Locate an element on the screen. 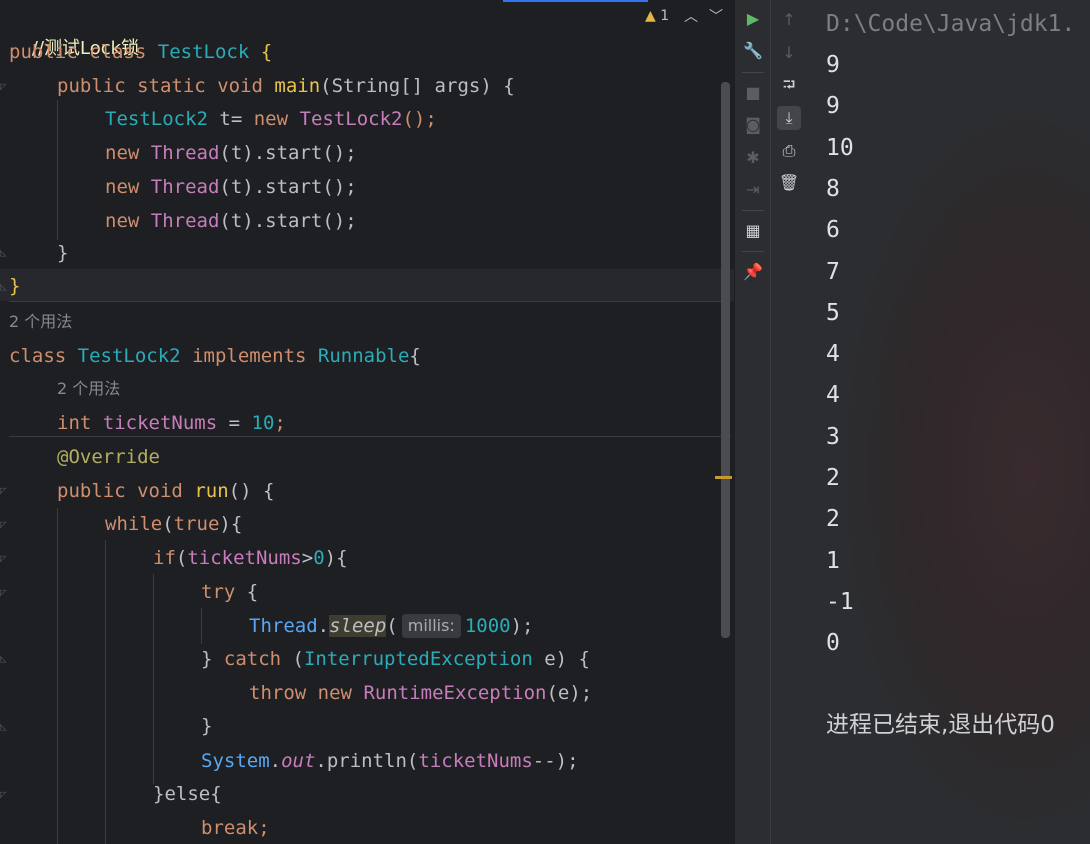  keyword: try is located at coordinates (218, 592).